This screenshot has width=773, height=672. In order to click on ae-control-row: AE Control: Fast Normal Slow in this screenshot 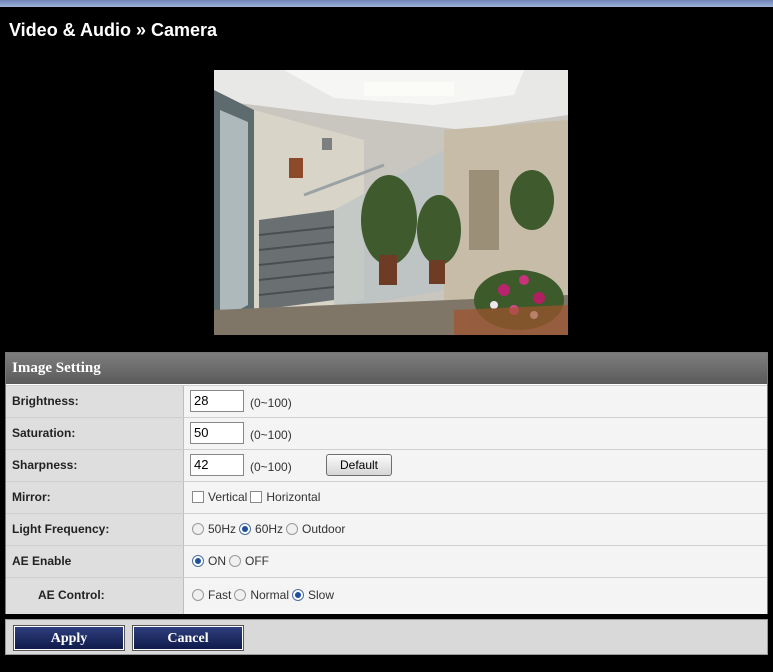, I will do `click(386, 595)`.